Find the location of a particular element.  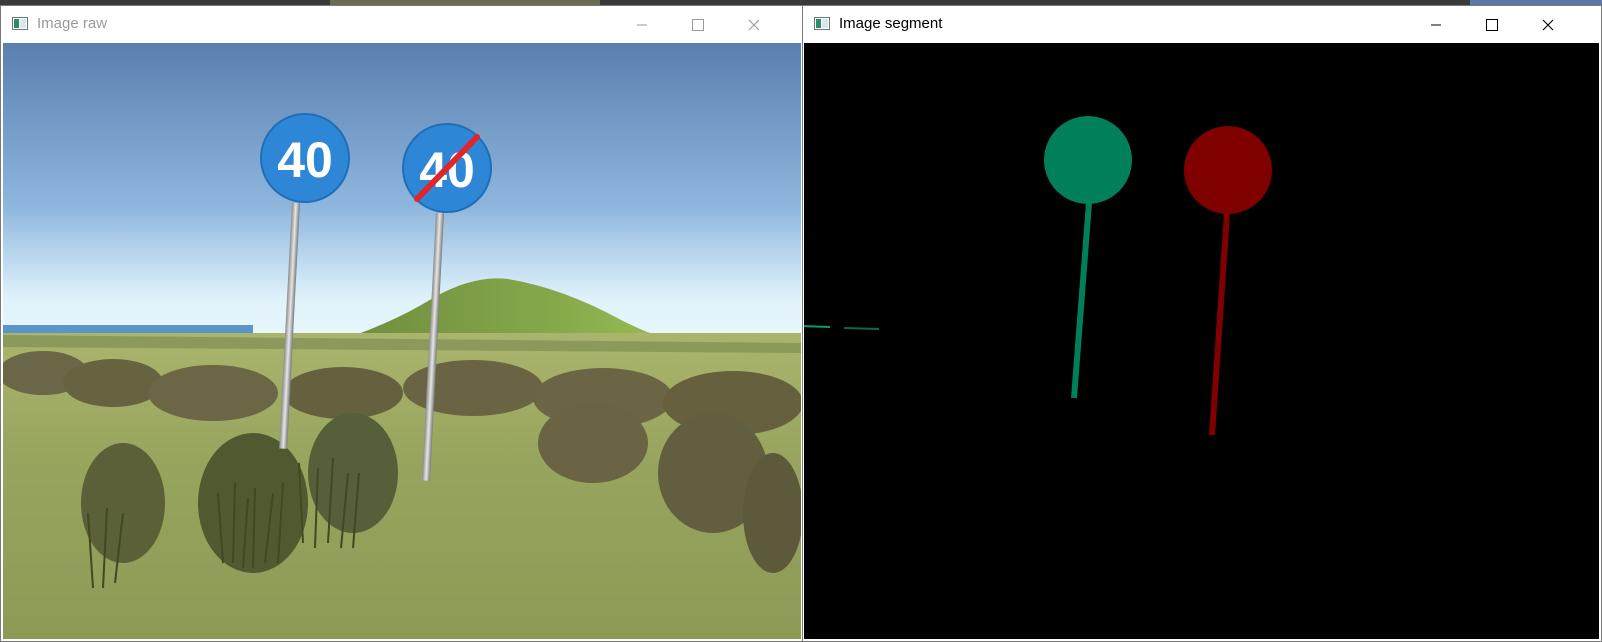

window-title: Image segment is located at coordinates (891, 23).